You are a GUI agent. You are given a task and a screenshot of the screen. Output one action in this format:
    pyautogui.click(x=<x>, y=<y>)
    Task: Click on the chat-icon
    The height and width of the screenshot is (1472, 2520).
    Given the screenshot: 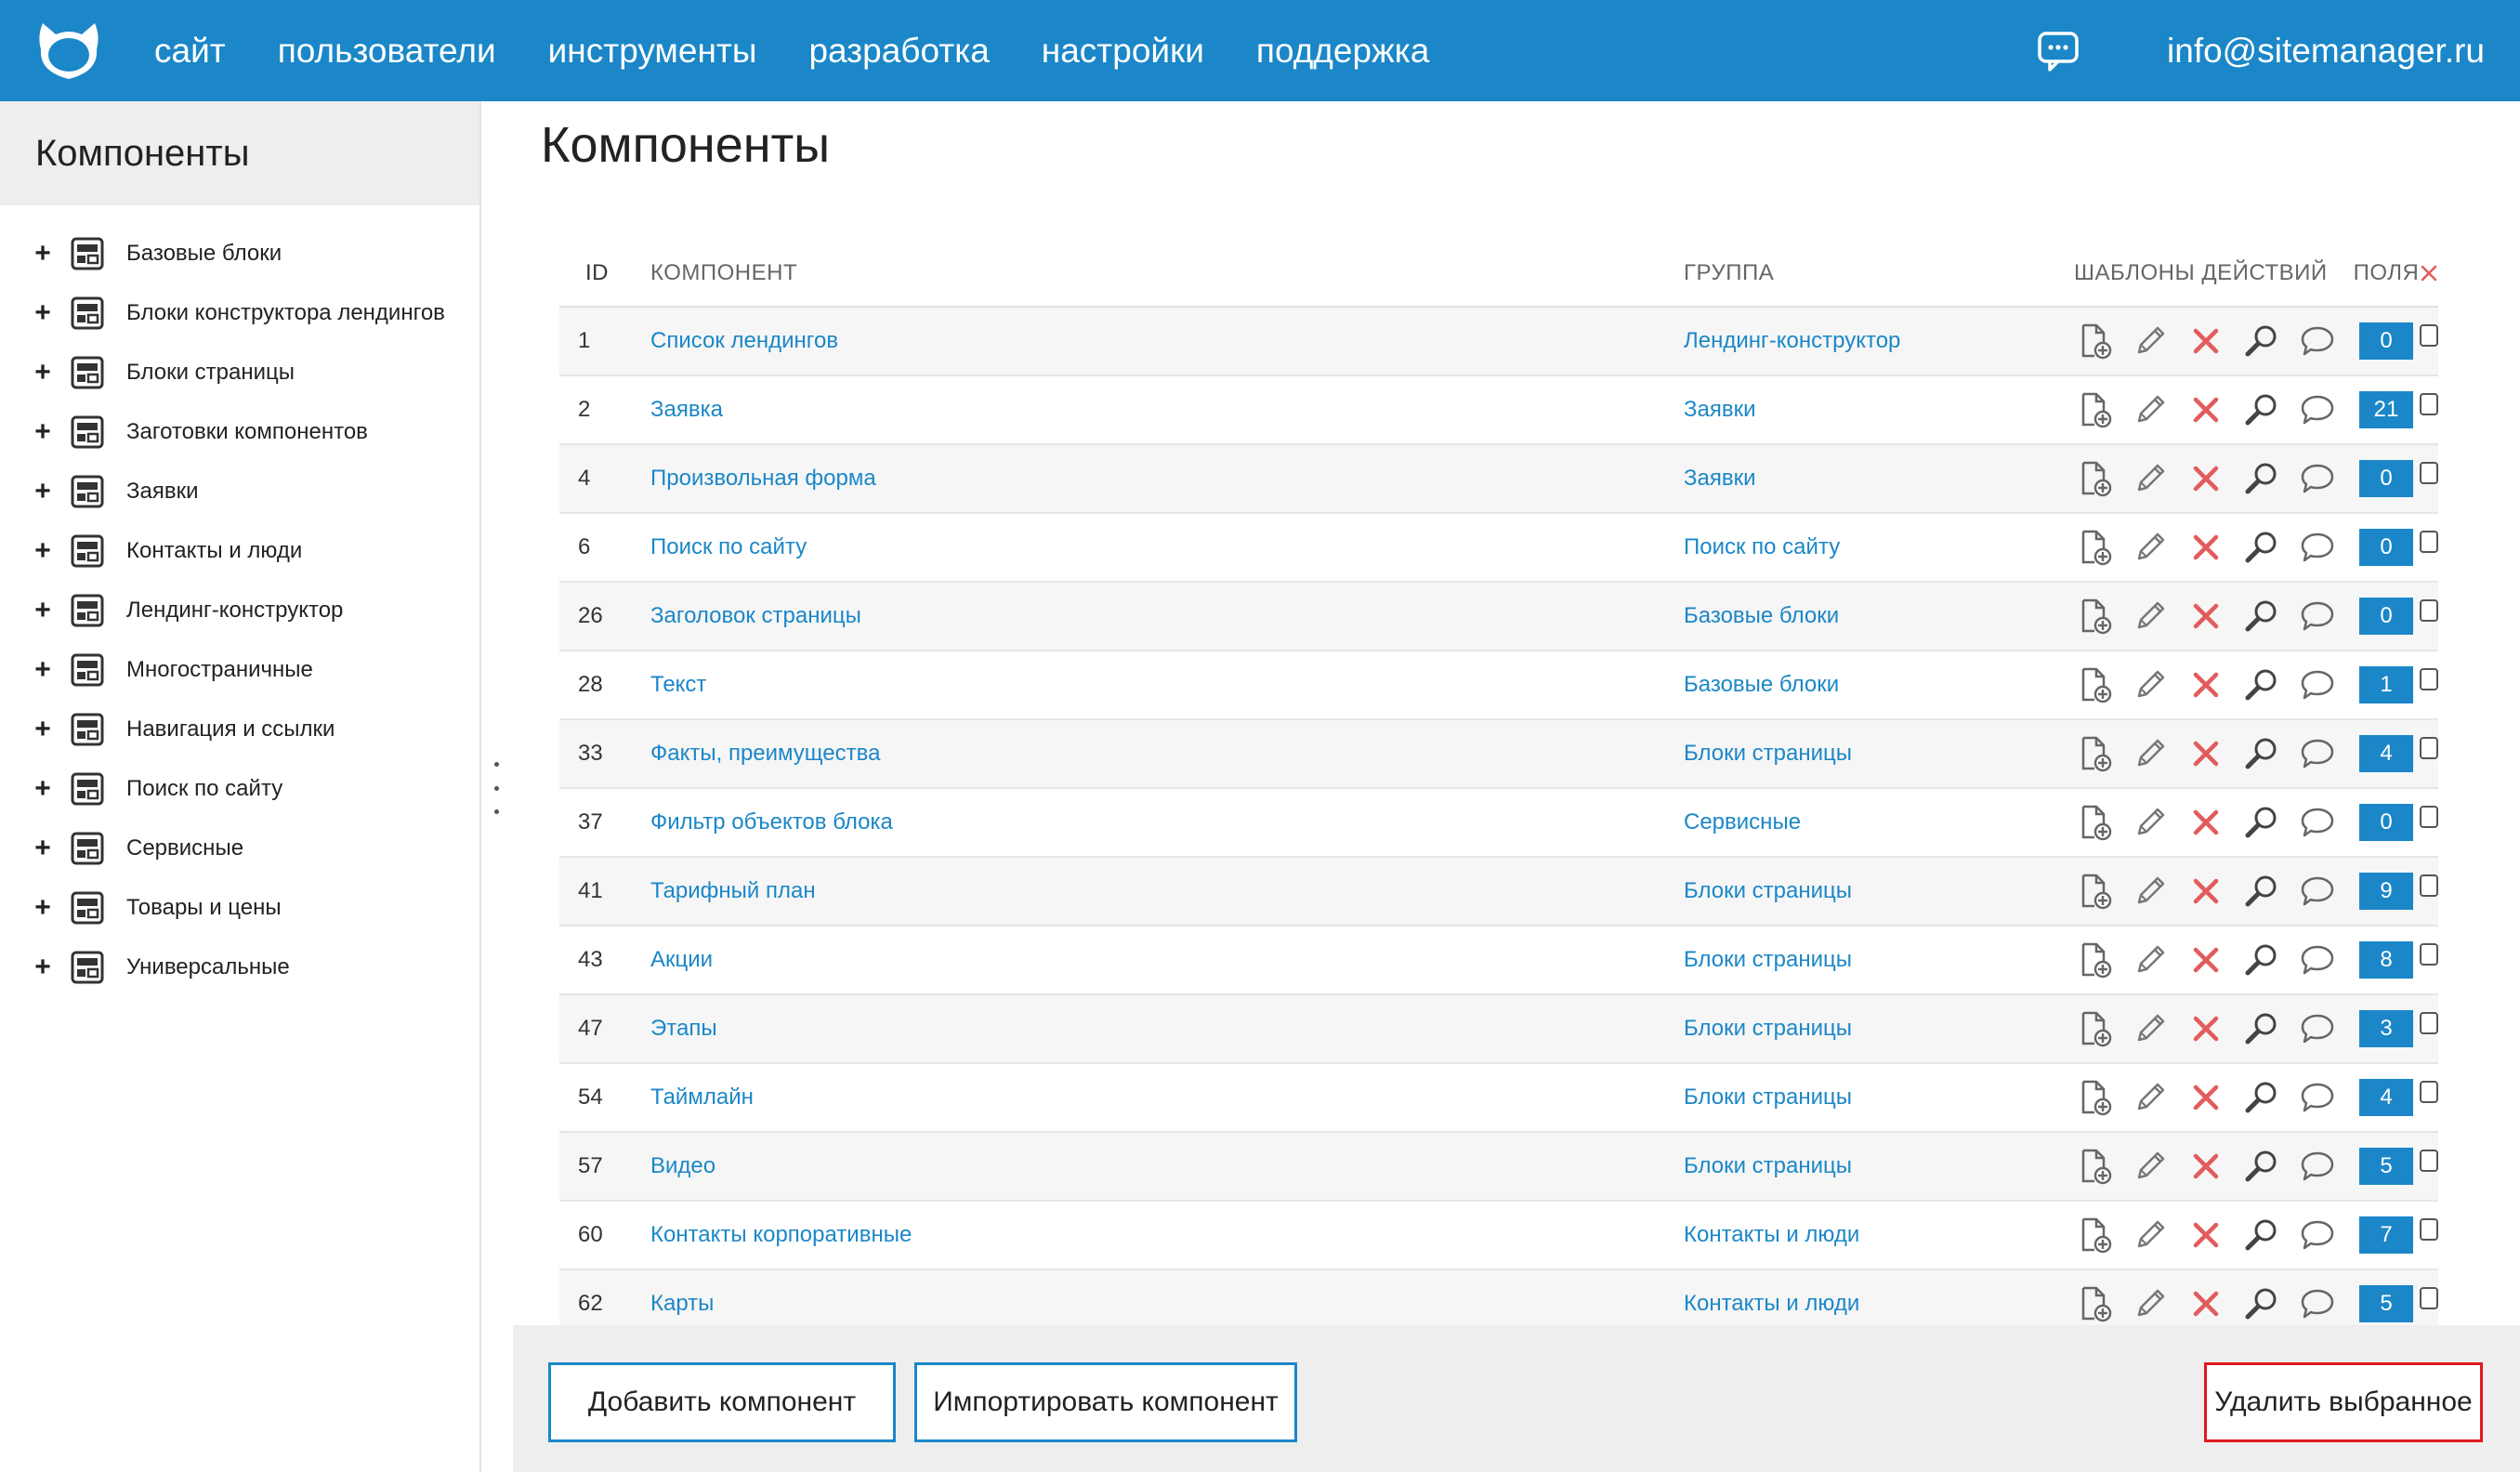 What is the action you would take?
    pyautogui.click(x=2058, y=51)
    